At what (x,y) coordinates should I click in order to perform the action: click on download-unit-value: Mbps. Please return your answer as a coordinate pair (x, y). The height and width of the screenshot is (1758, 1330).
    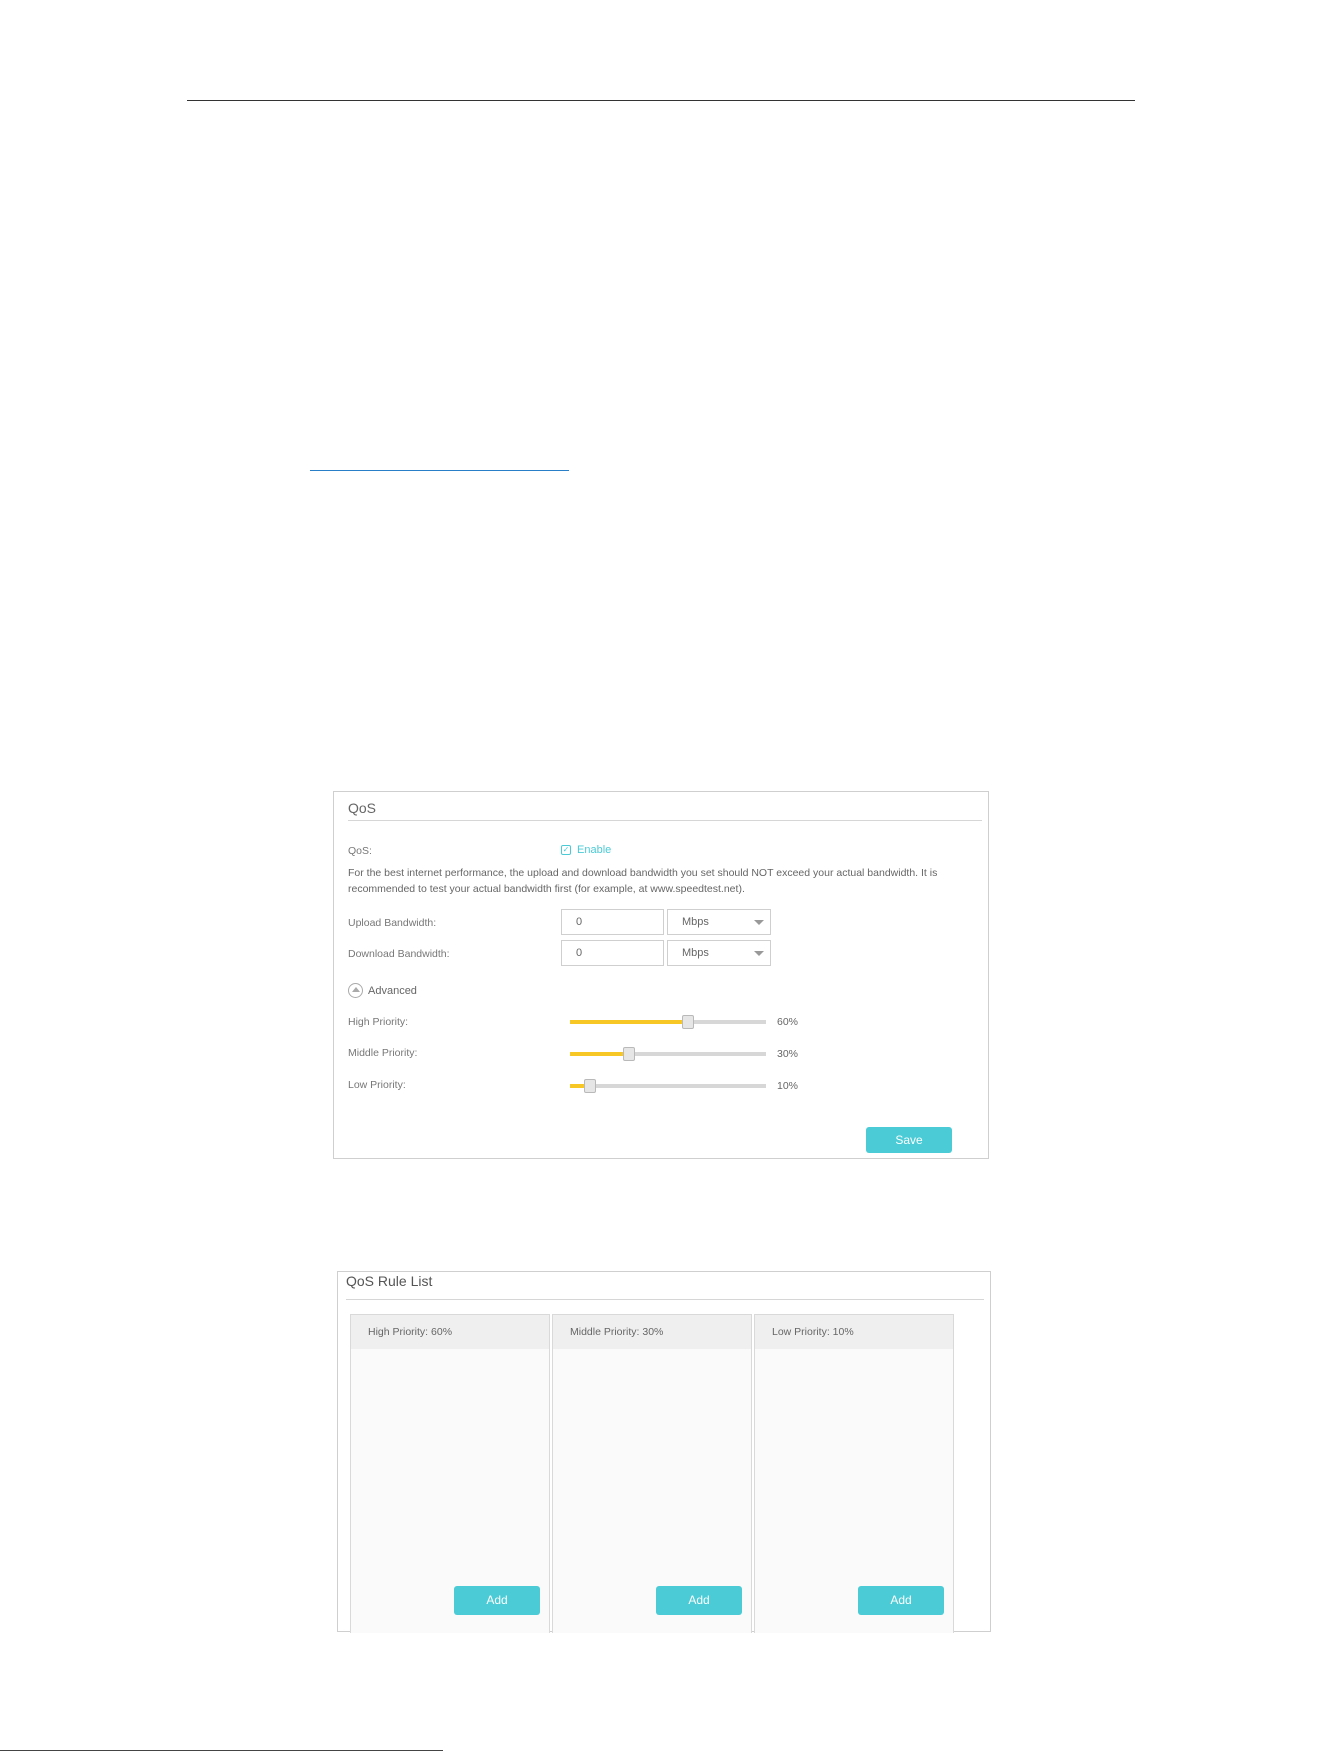
    Looking at the image, I should click on (695, 953).